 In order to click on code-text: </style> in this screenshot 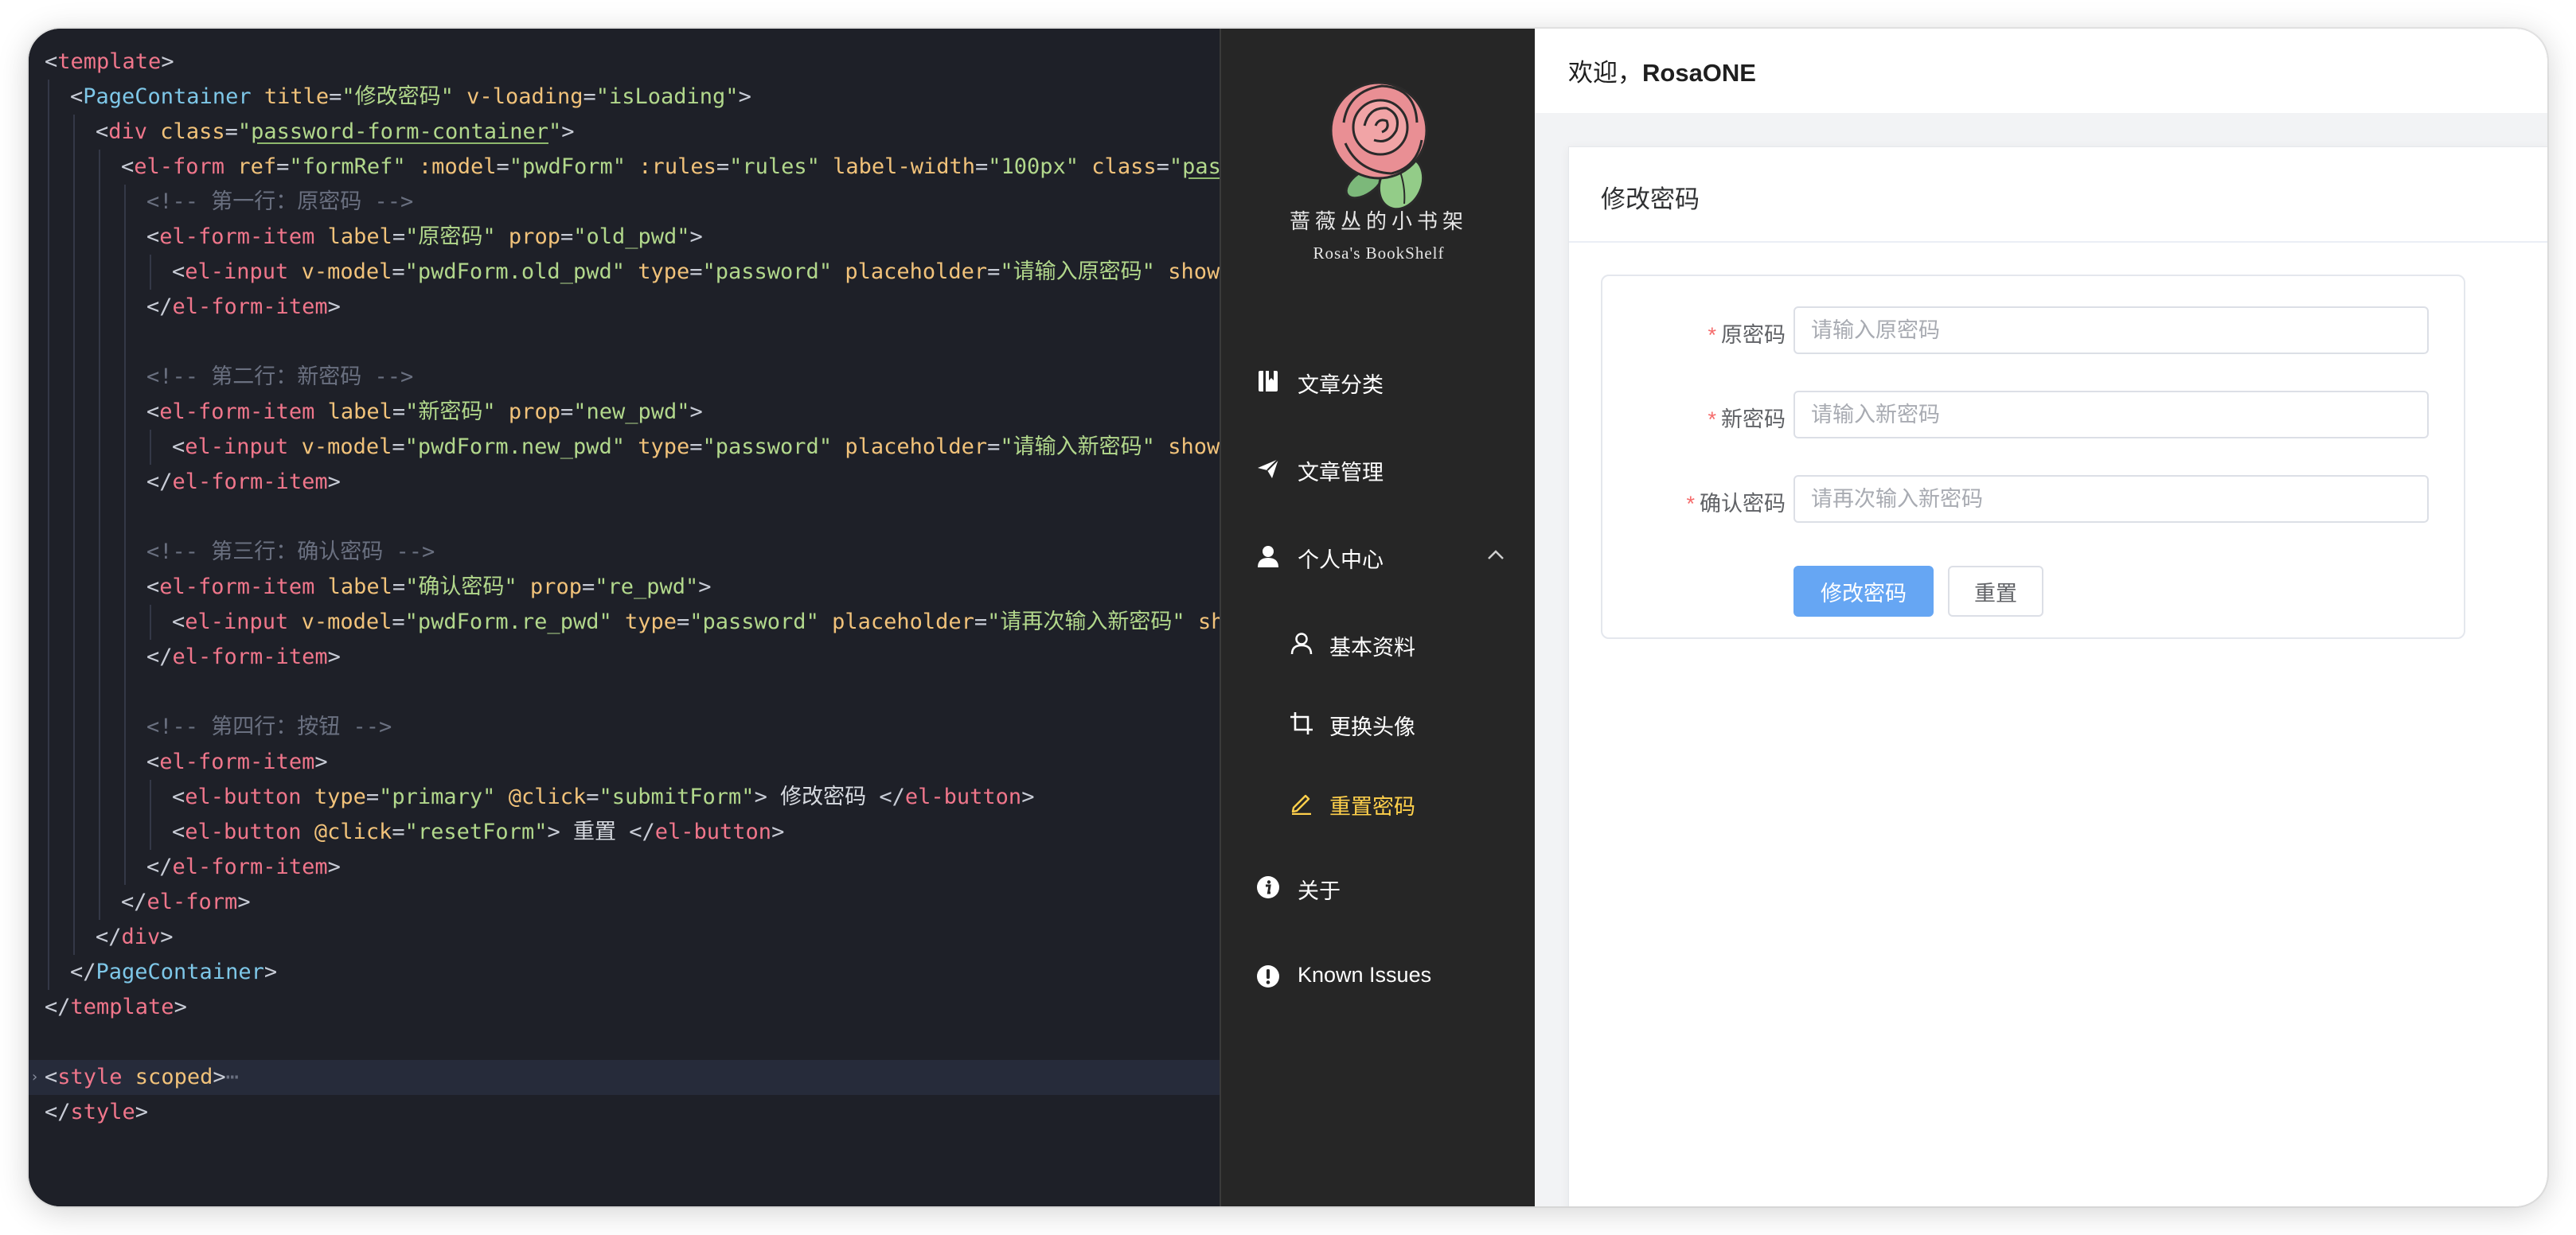, I will do `click(96, 1112)`.